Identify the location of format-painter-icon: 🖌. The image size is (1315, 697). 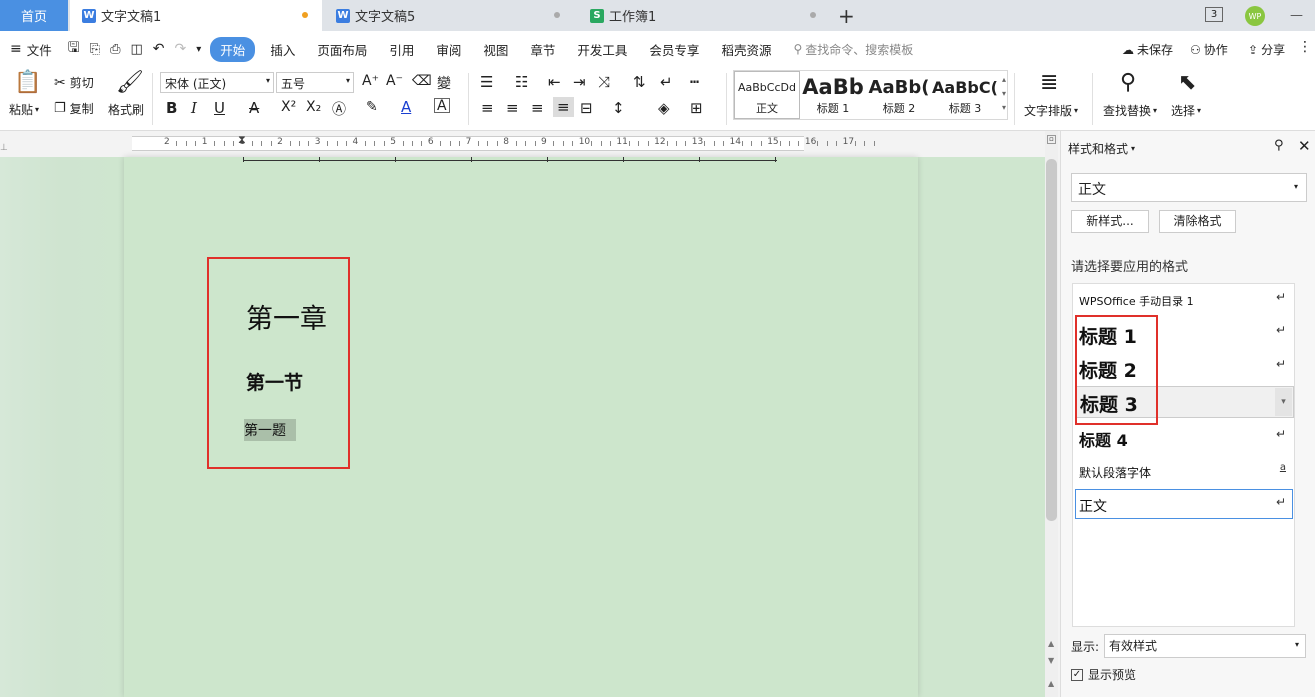
(130, 83).